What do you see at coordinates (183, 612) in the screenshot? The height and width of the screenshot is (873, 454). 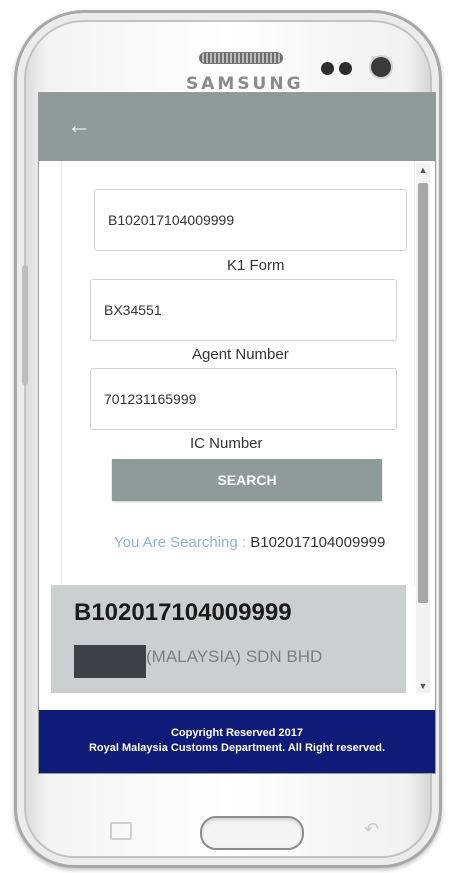 I see `result-id: B102017104009999` at bounding box center [183, 612].